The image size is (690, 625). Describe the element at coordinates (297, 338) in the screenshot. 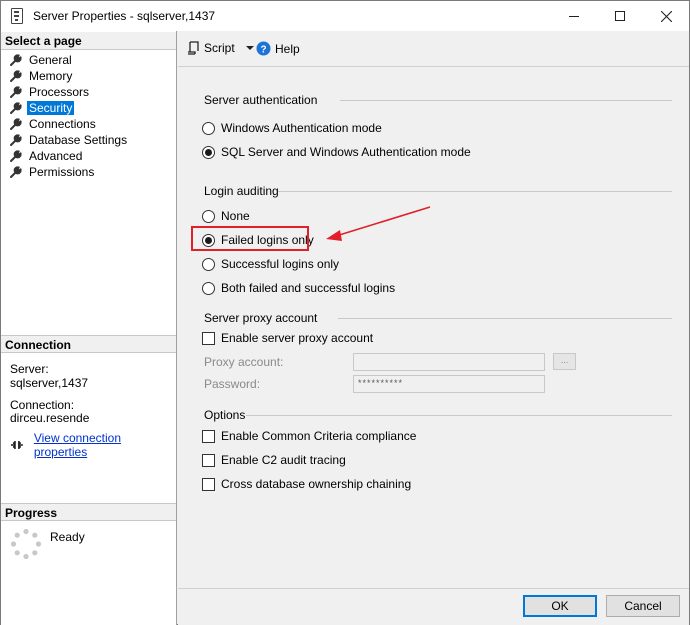

I see `checkbox-label: Enable server proxy account` at that location.